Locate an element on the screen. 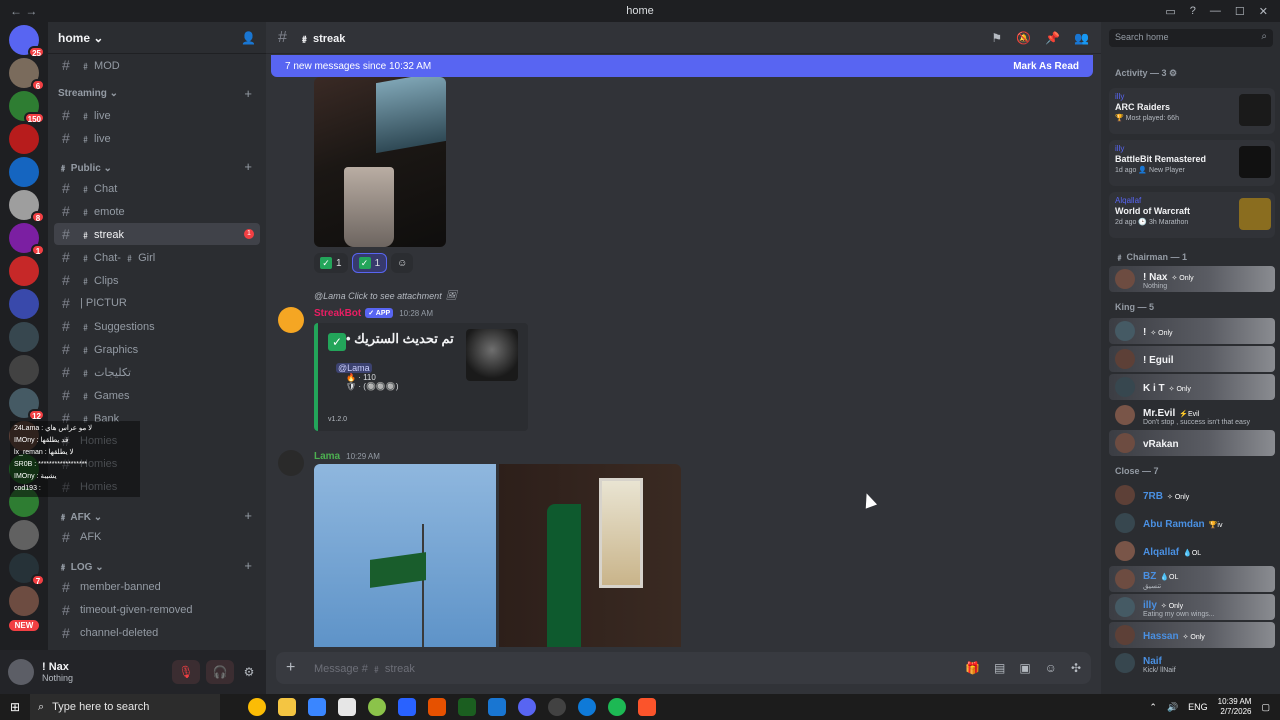  member-row: ! Nax ✧ Only Nothing is located at coordinates (1192, 279).